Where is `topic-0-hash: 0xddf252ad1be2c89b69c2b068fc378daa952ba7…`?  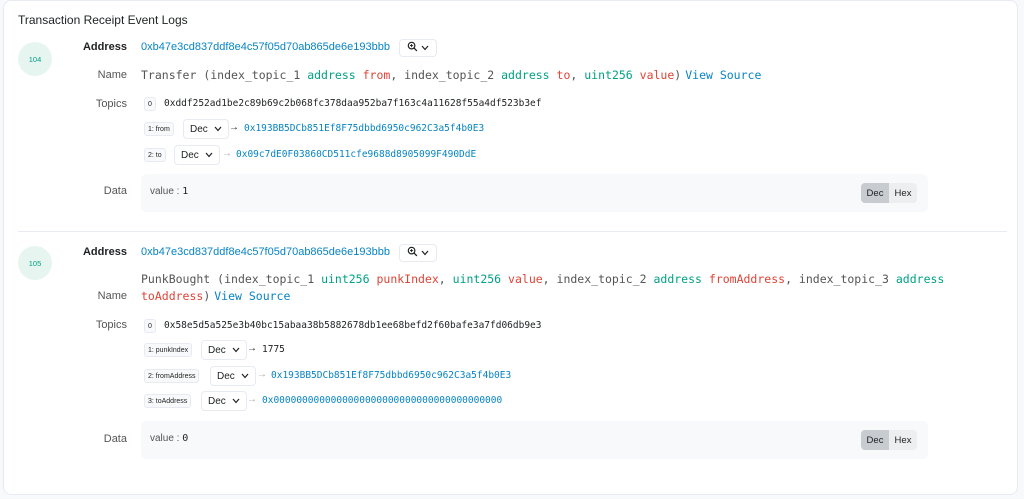 topic-0-hash: 0xddf252ad1be2c89b69c2b068fc378daa952ba7… is located at coordinates (353, 103).